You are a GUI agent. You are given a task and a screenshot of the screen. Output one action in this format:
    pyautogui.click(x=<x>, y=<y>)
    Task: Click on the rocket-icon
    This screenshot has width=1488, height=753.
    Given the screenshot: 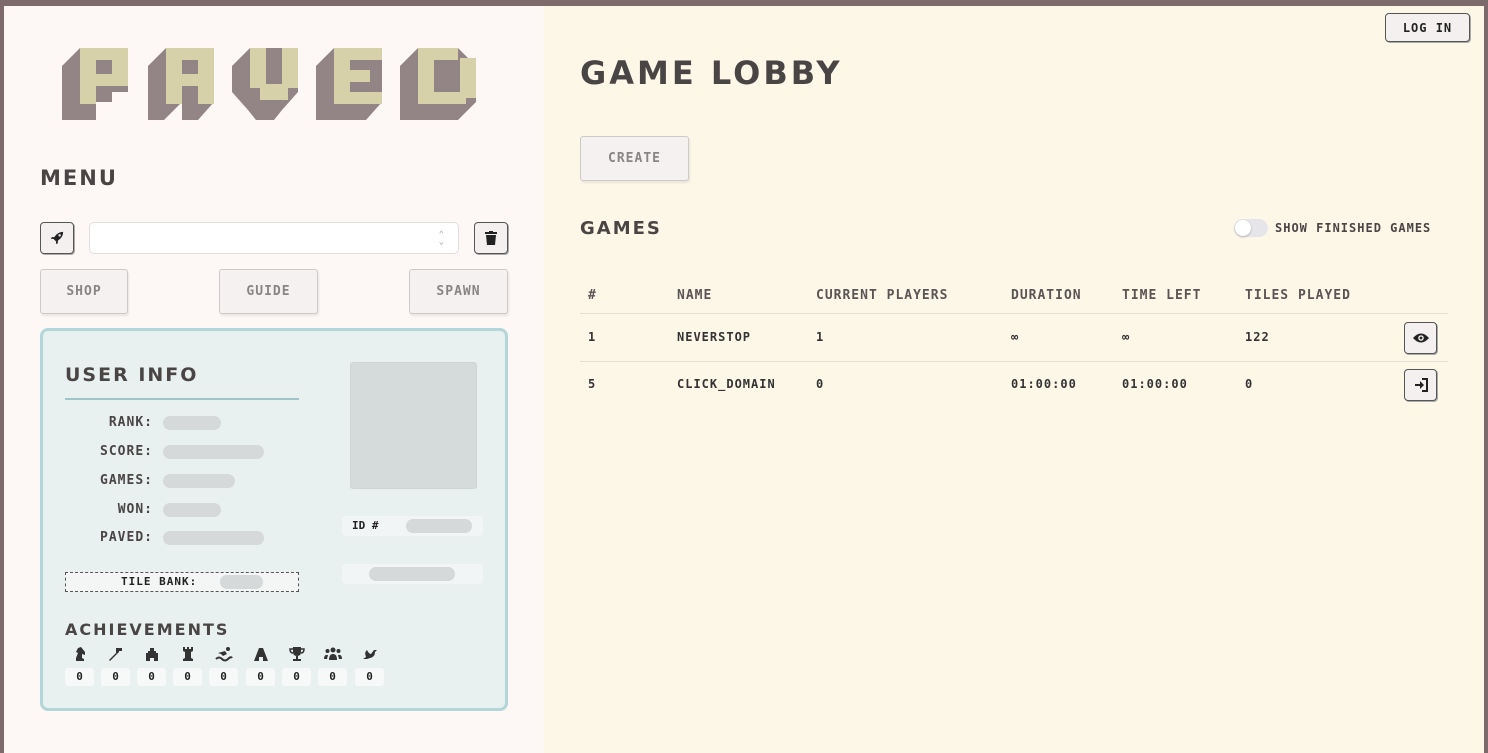 What is the action you would take?
    pyautogui.click(x=57, y=238)
    